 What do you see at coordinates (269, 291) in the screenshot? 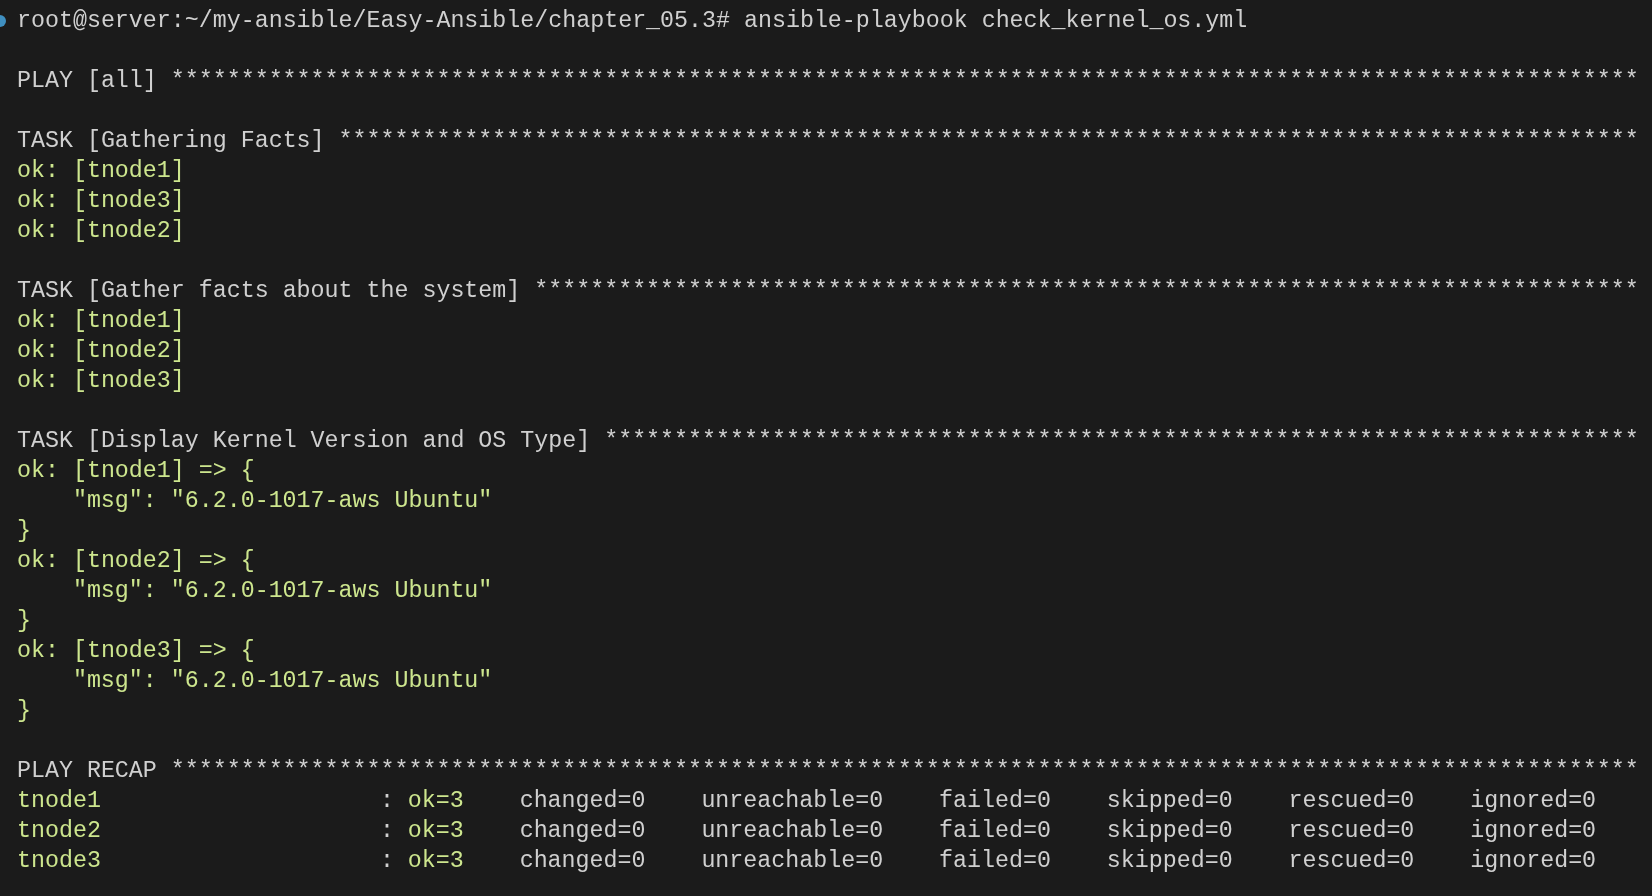
I see `section-heading: TASK [Gather facts about the system]` at bounding box center [269, 291].